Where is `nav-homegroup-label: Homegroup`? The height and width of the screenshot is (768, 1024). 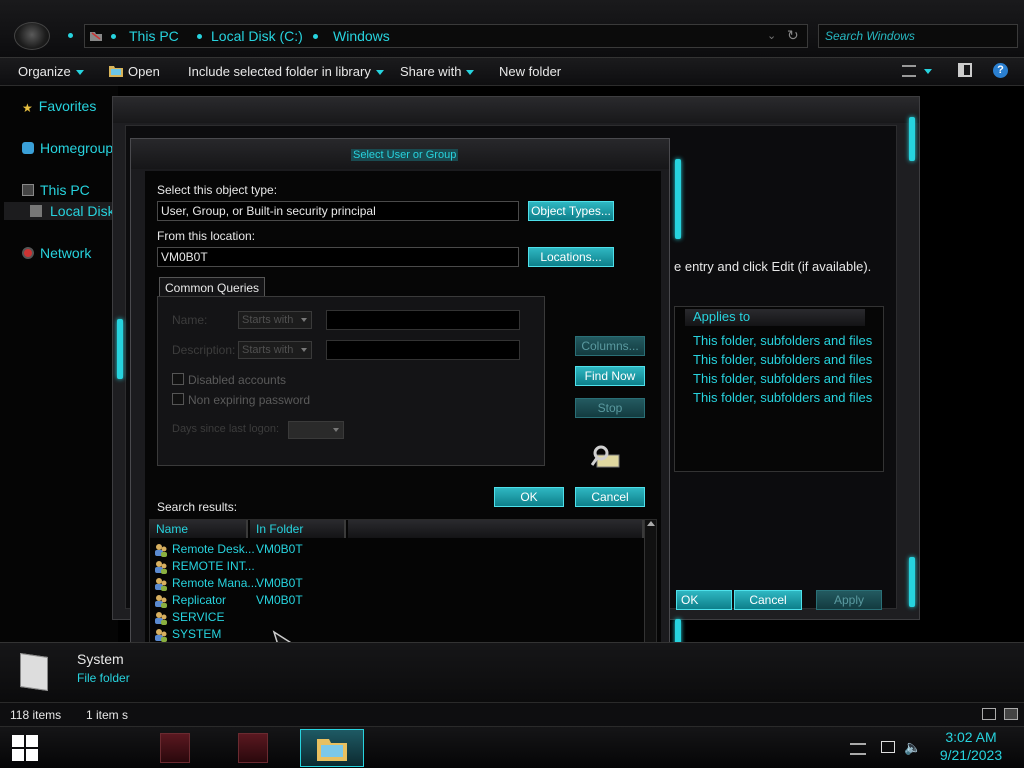
nav-homegroup-label: Homegroup is located at coordinates (77, 148).